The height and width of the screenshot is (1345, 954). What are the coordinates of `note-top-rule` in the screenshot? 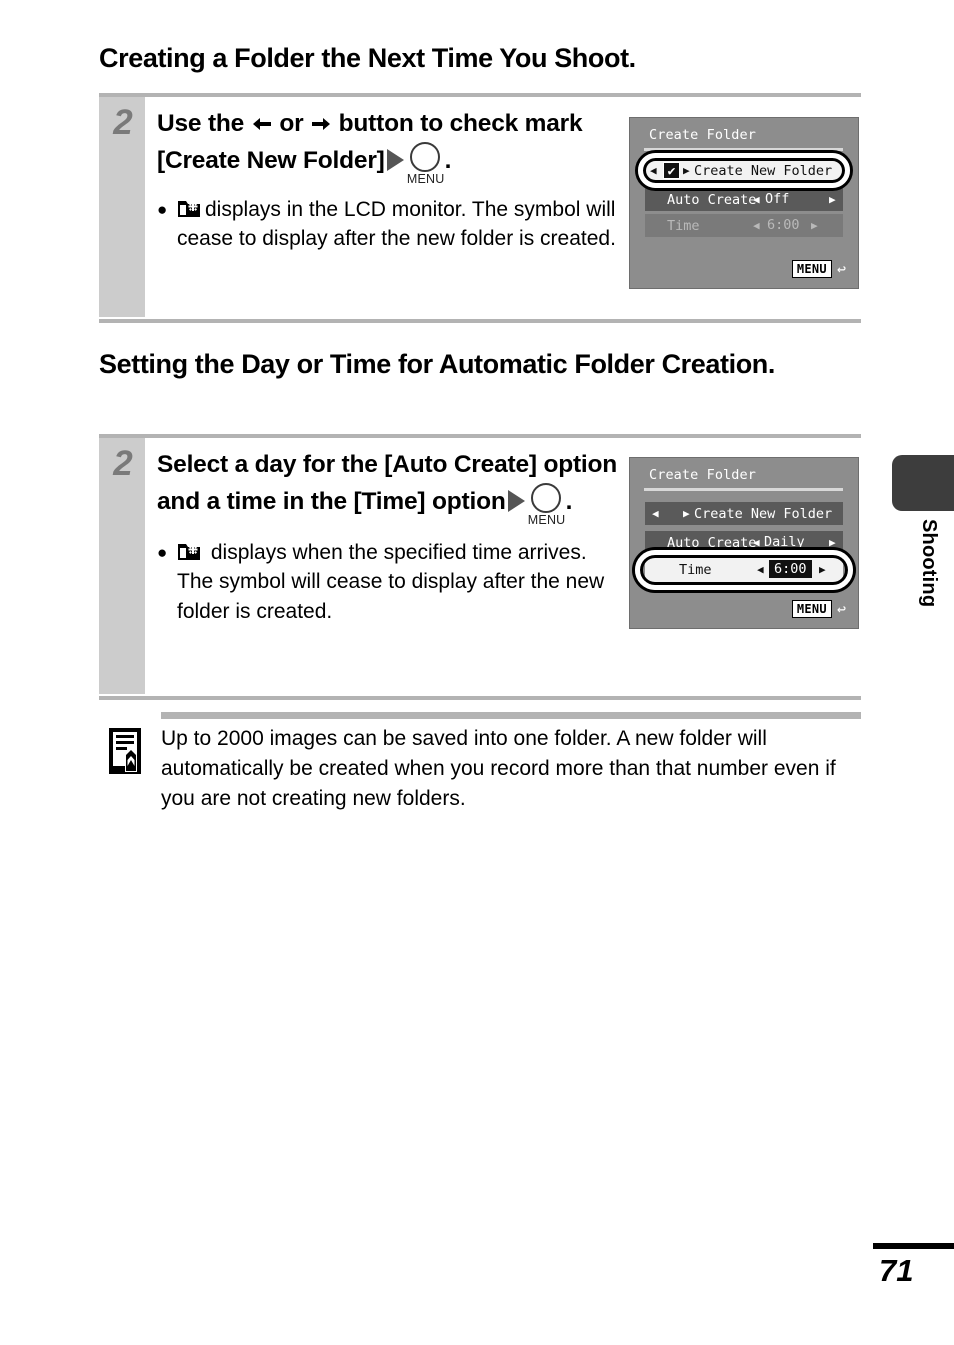 It's located at (511, 715).